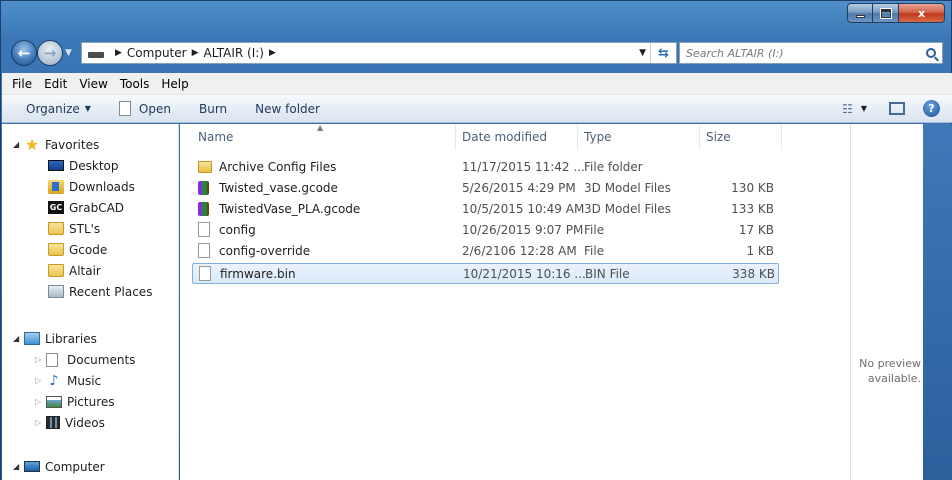 The height and width of the screenshot is (480, 952). I want to click on refresh-button: ⇆, so click(663, 53).